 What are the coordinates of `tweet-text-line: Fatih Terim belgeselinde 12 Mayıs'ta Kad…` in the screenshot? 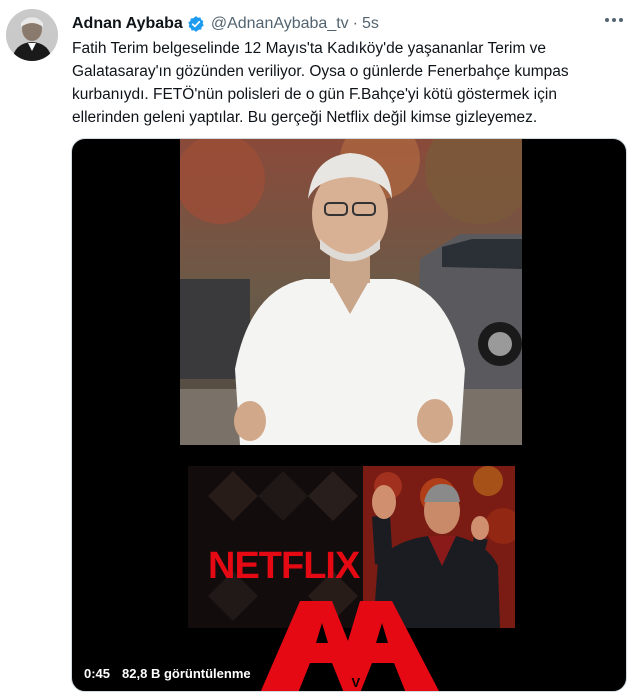 It's located at (309, 48).